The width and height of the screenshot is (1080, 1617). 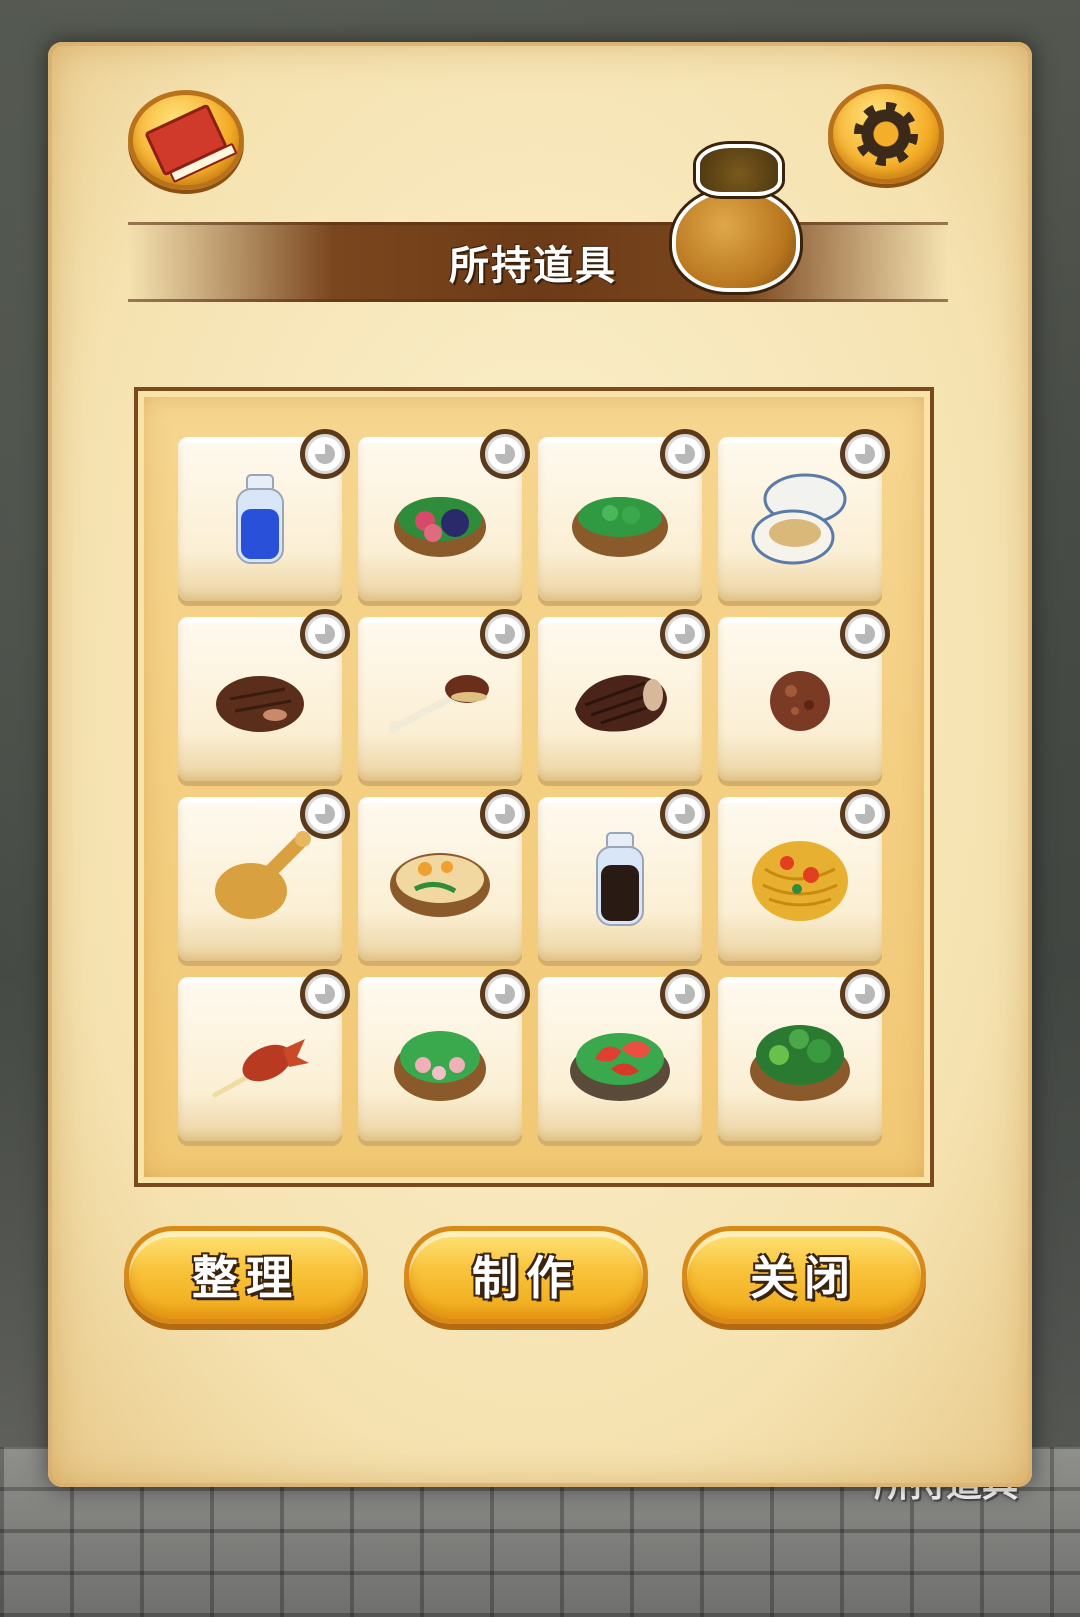 What do you see at coordinates (621, 703) in the screenshot?
I see `large-steak-icon` at bounding box center [621, 703].